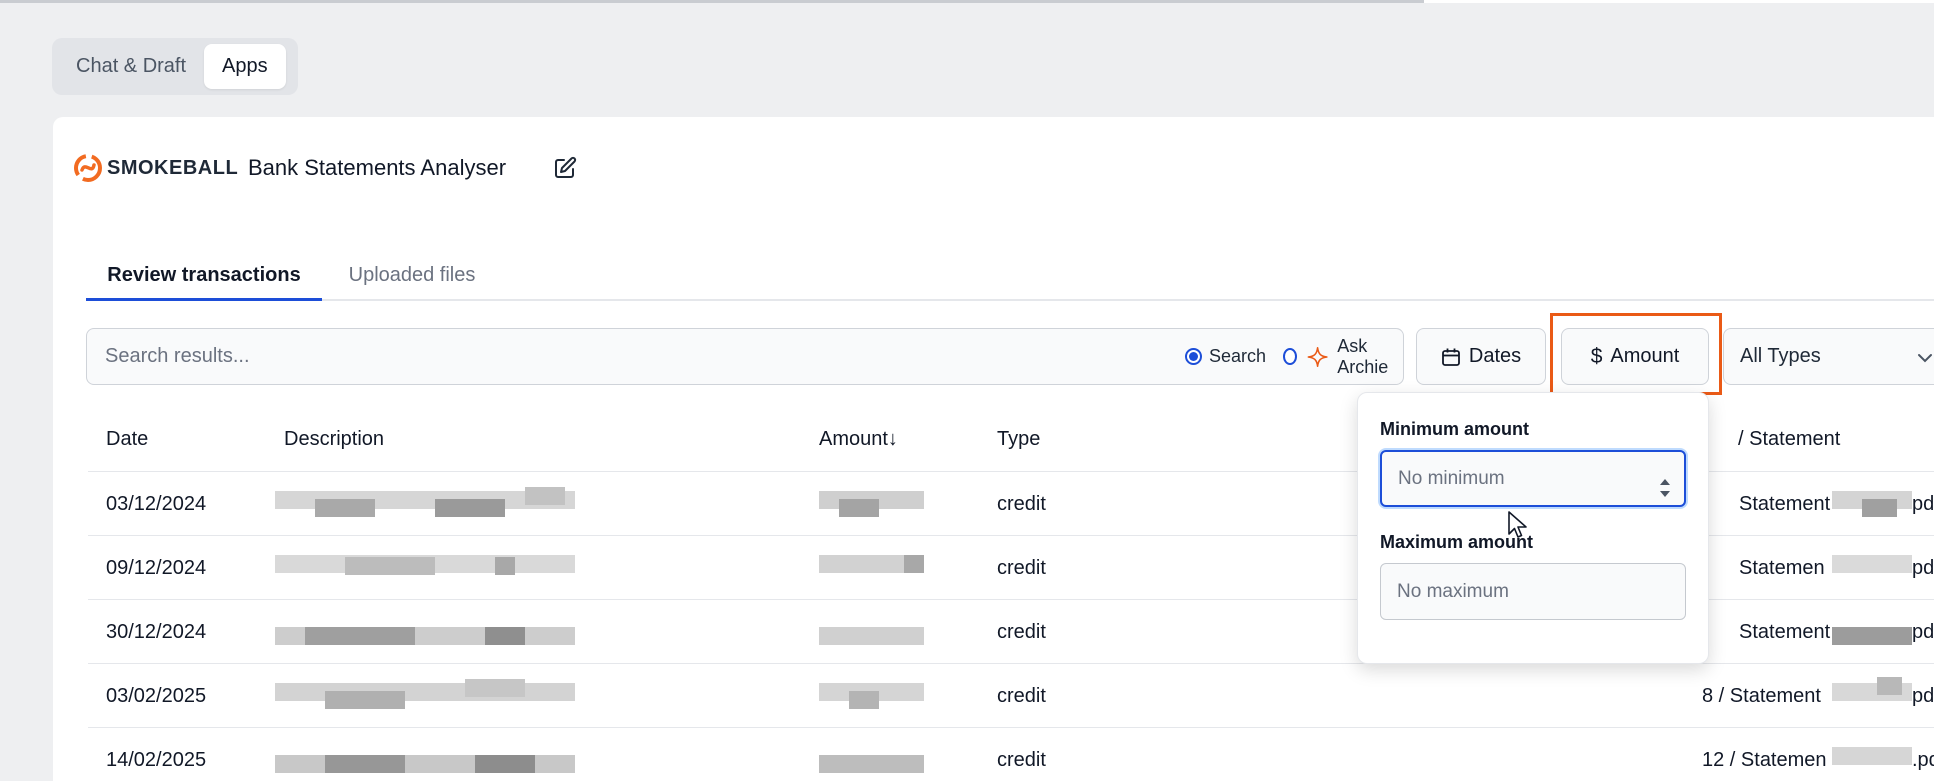 This screenshot has width=1934, height=781. I want to click on dates-filter-button: Dates, so click(1481, 356).